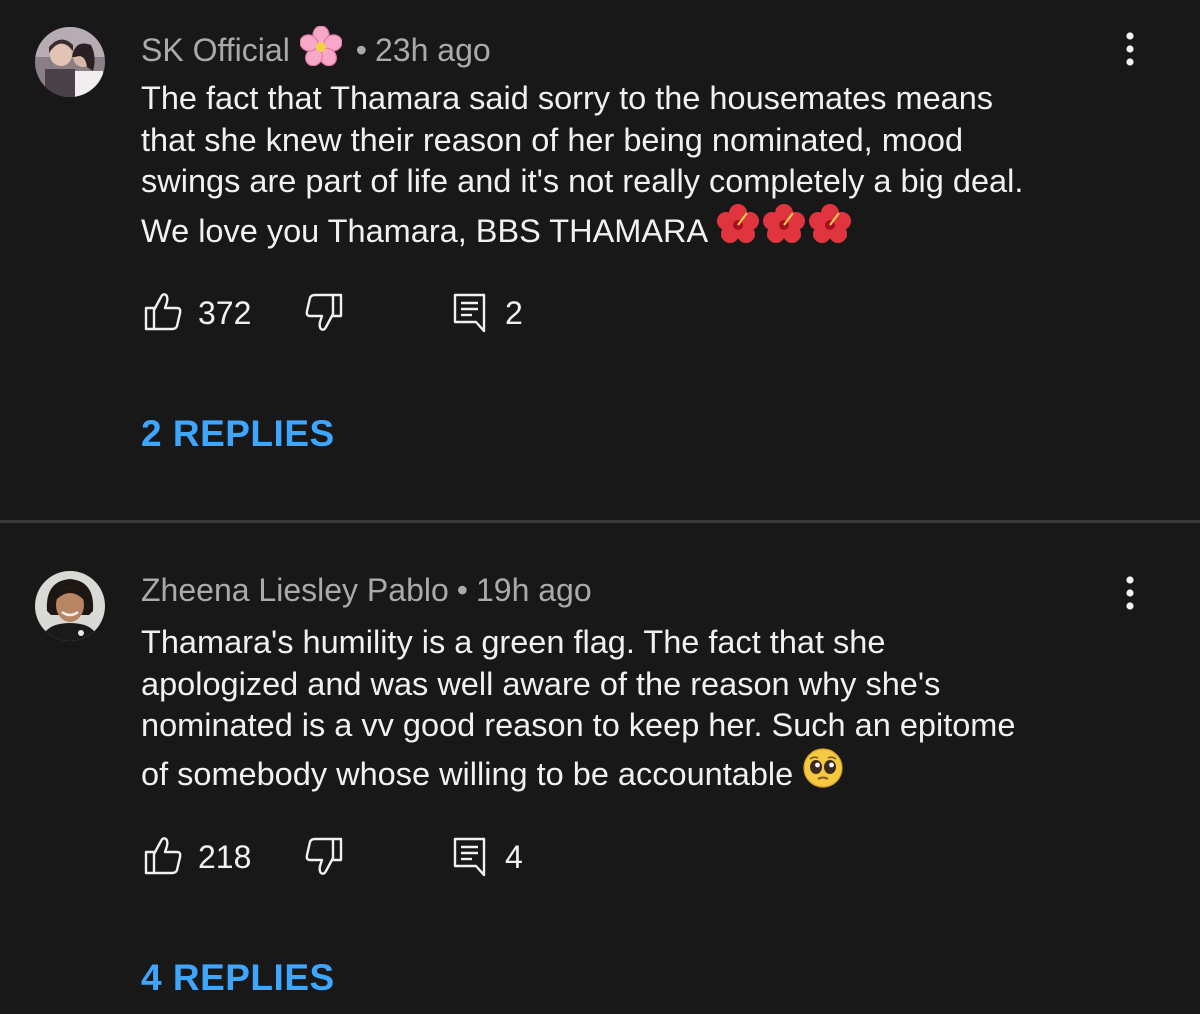 This screenshot has width=1200, height=1014. Describe the element at coordinates (295, 590) in the screenshot. I see `author-name: Zheena Liesley Pablo` at that location.